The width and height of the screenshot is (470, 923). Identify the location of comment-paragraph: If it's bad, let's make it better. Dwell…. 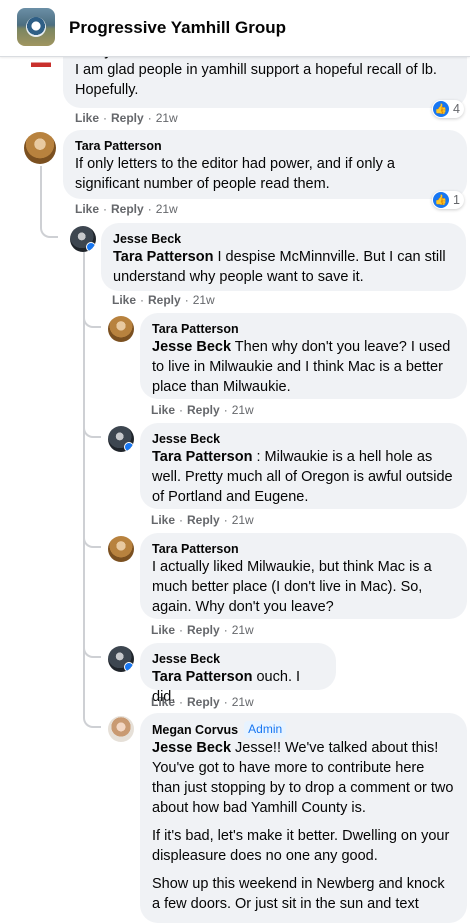
(301, 846).